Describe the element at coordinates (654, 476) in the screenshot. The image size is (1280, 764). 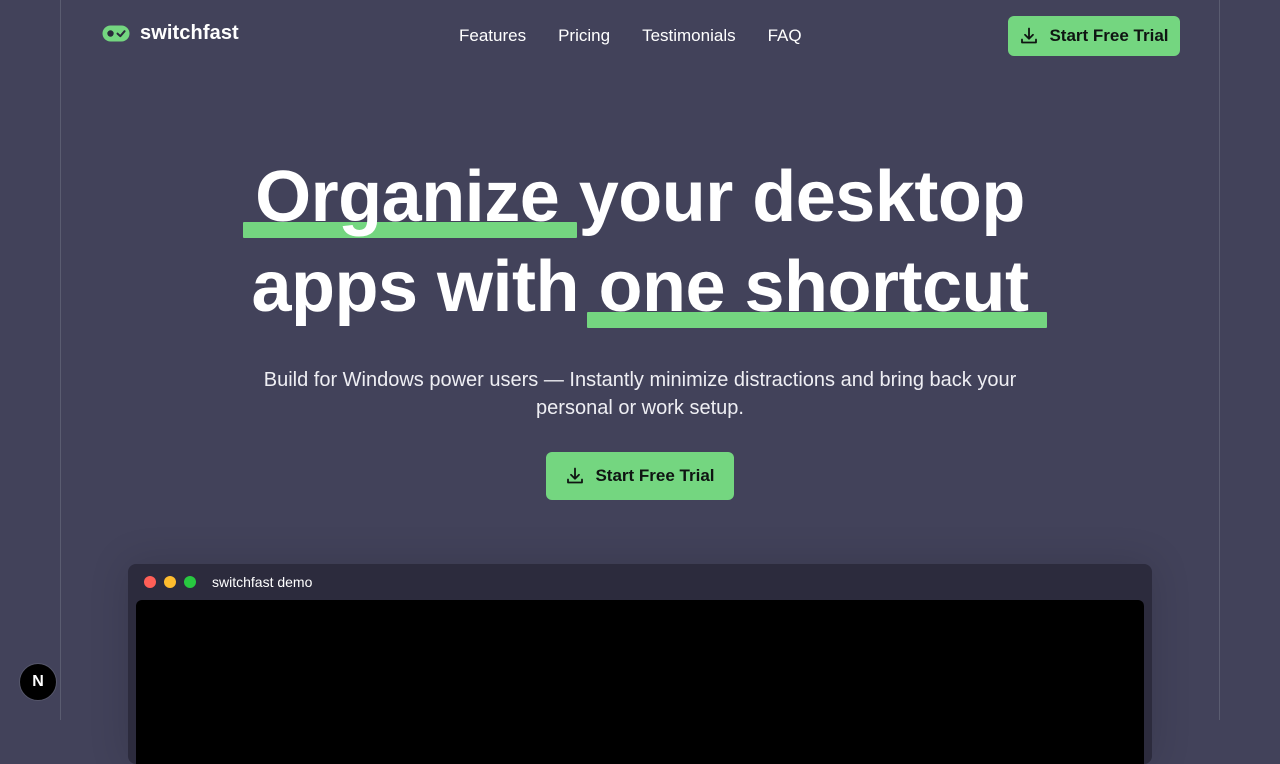
I see `hero-start-trial-label: Start Free Trial` at that location.